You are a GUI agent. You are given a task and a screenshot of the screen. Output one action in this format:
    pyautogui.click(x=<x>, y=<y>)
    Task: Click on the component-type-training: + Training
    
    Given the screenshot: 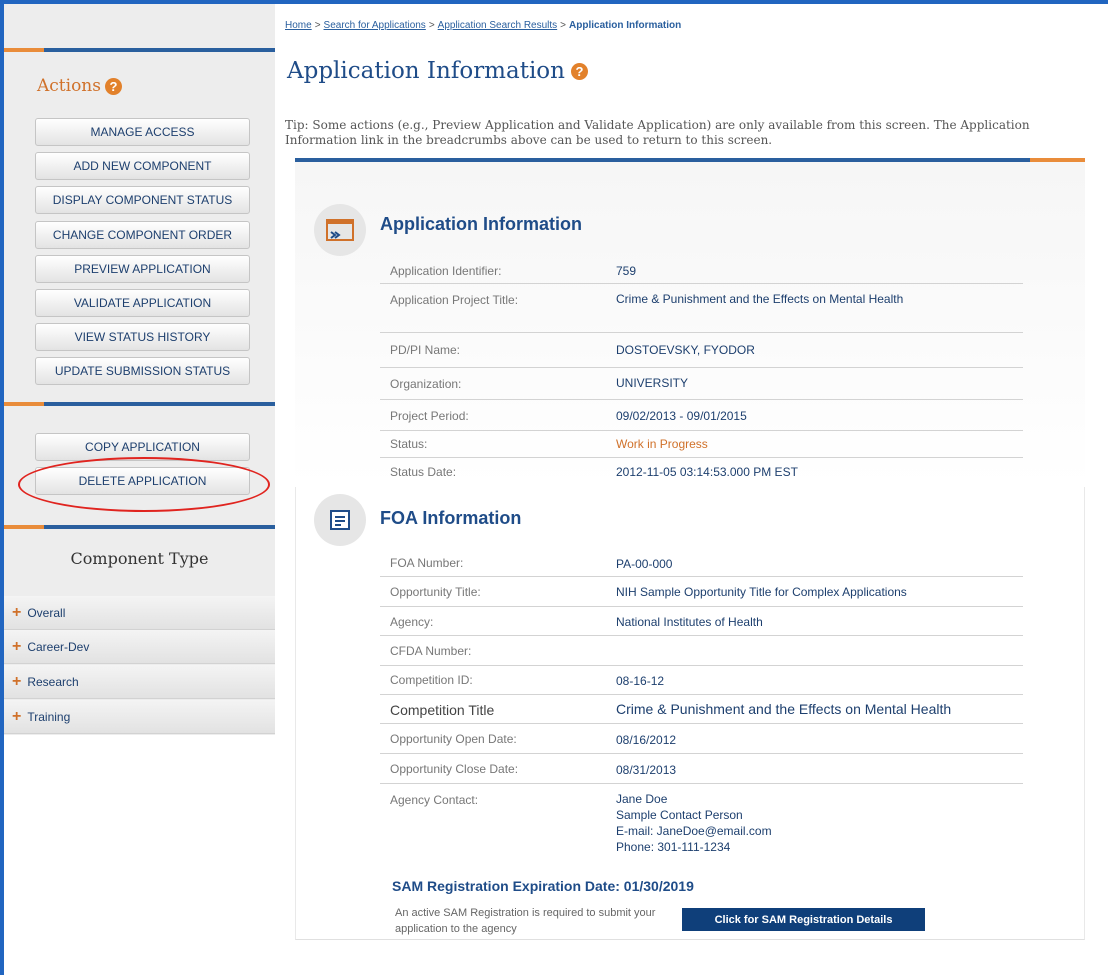 What is the action you would take?
    pyautogui.click(x=139, y=717)
    